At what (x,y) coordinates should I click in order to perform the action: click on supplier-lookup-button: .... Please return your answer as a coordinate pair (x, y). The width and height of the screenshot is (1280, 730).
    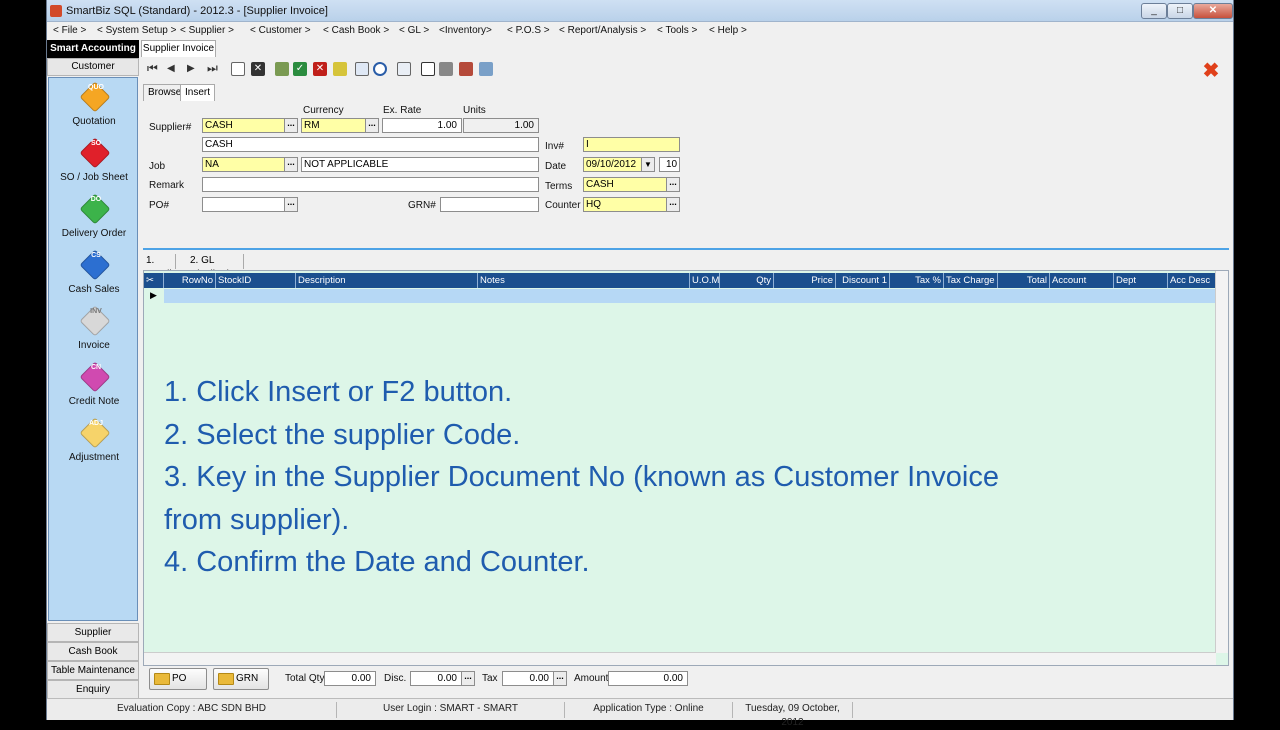
    Looking at the image, I should click on (291, 125).